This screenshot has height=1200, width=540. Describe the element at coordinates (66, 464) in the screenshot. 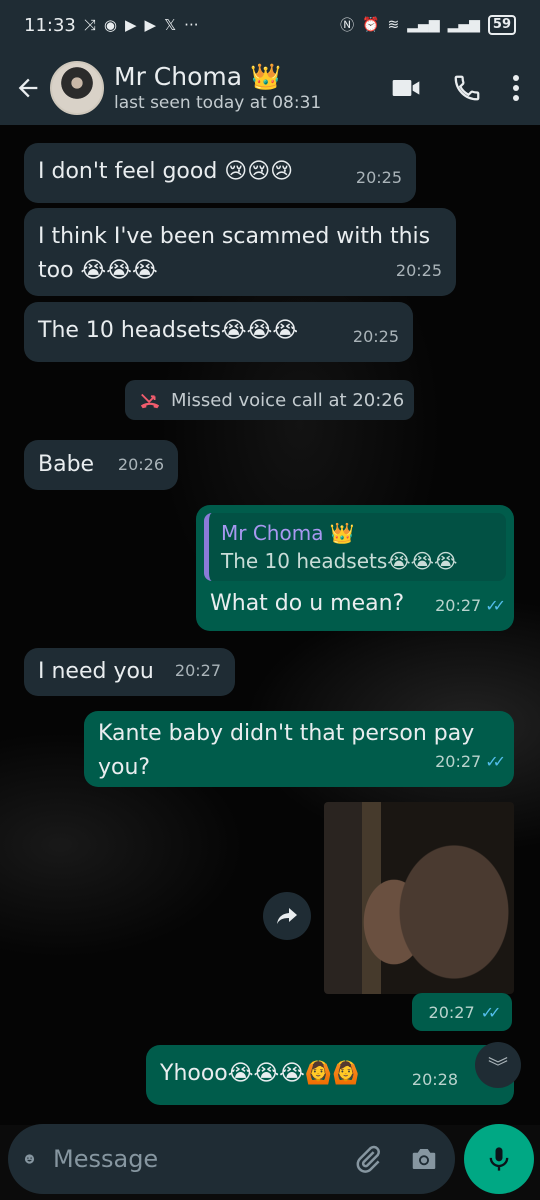

I see `message-text: Babe` at that location.